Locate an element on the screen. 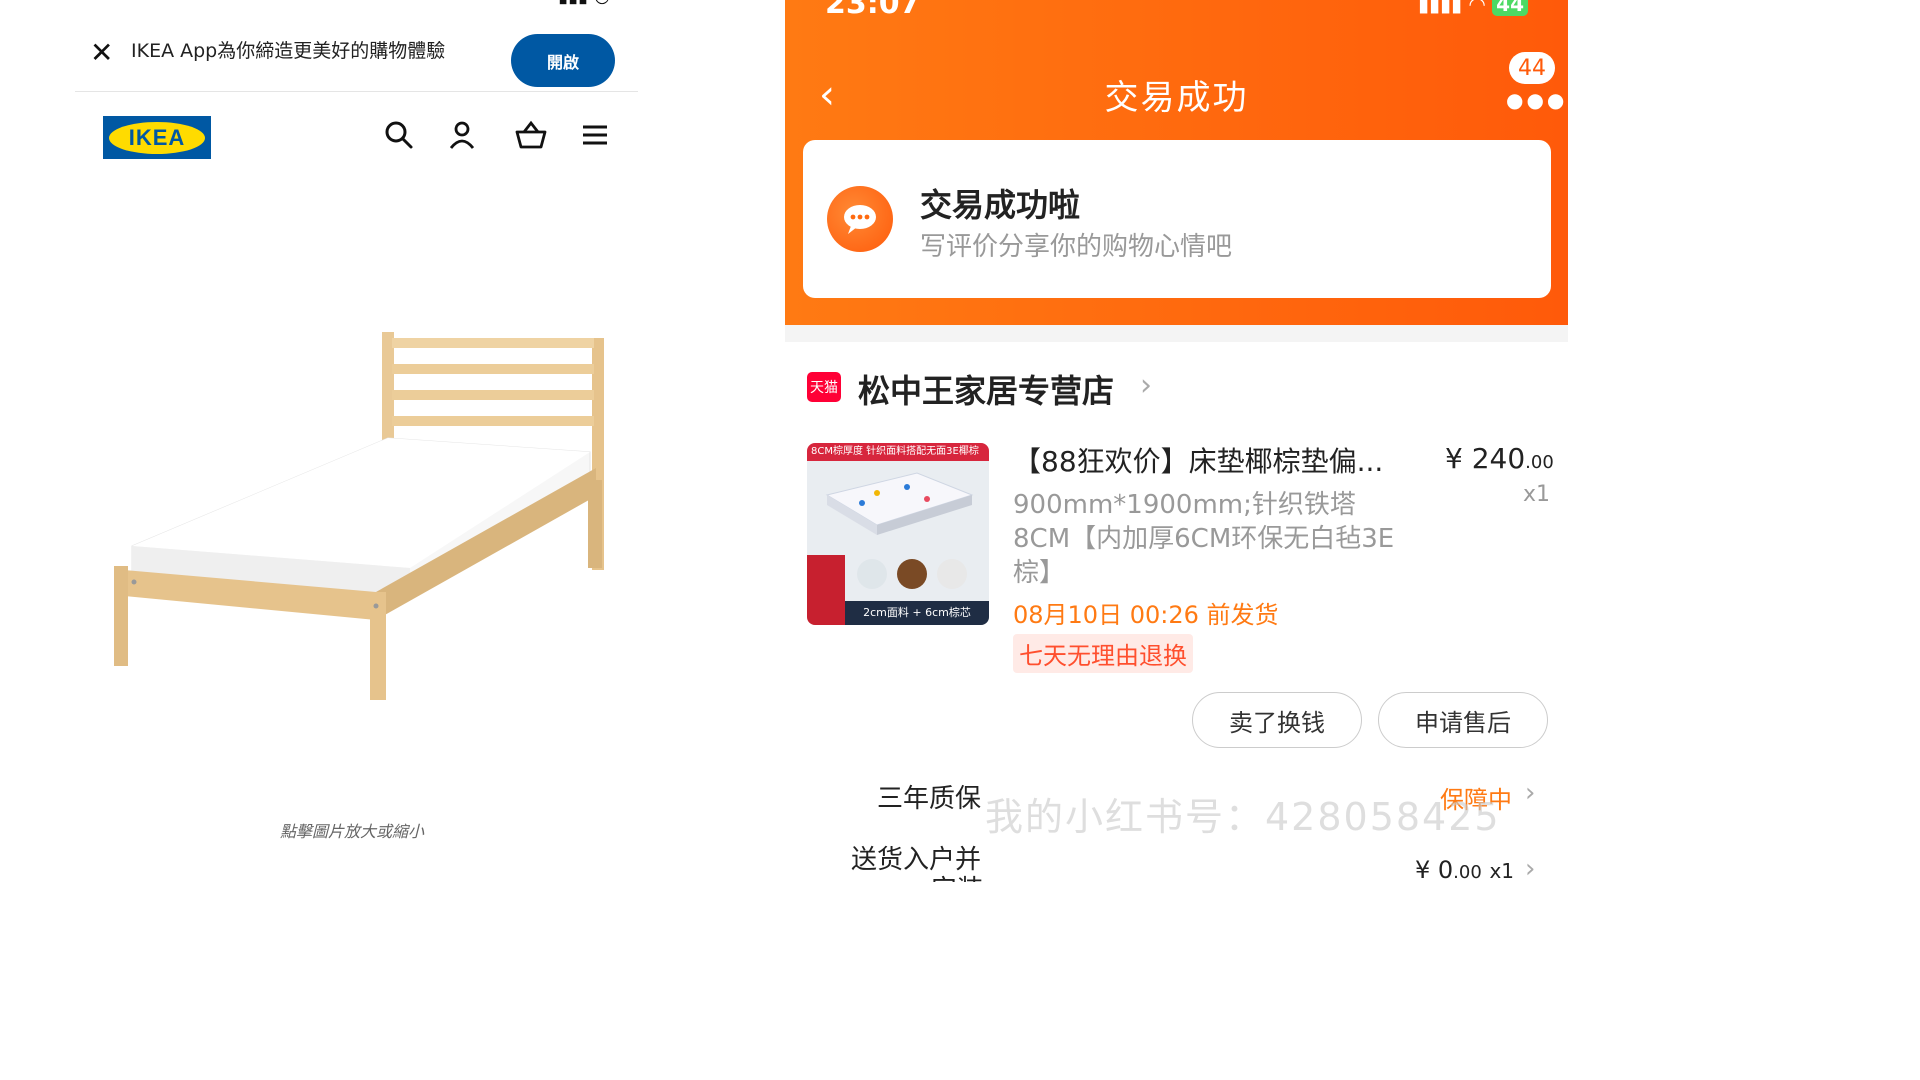  message-count-badge: 44 is located at coordinates (1532, 68).